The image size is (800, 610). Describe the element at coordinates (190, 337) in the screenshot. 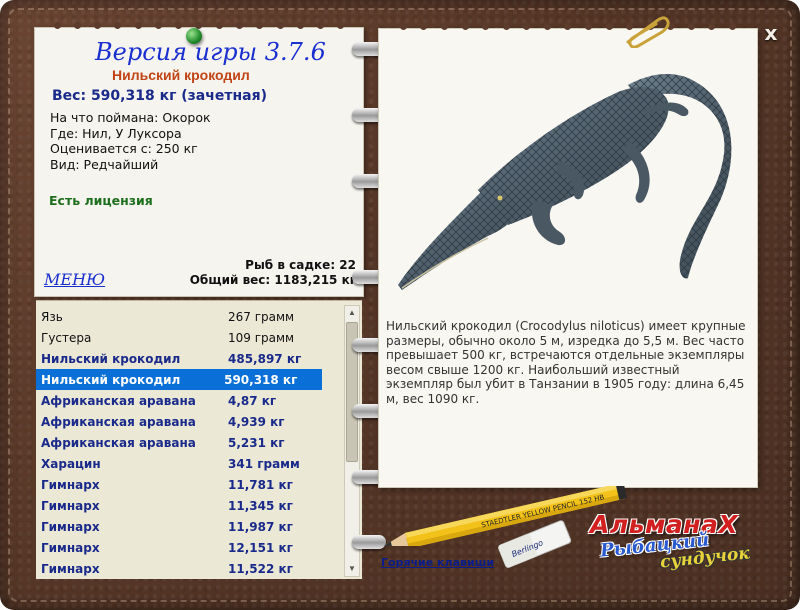

I see `table-row: Густера 109 грамм` at that location.